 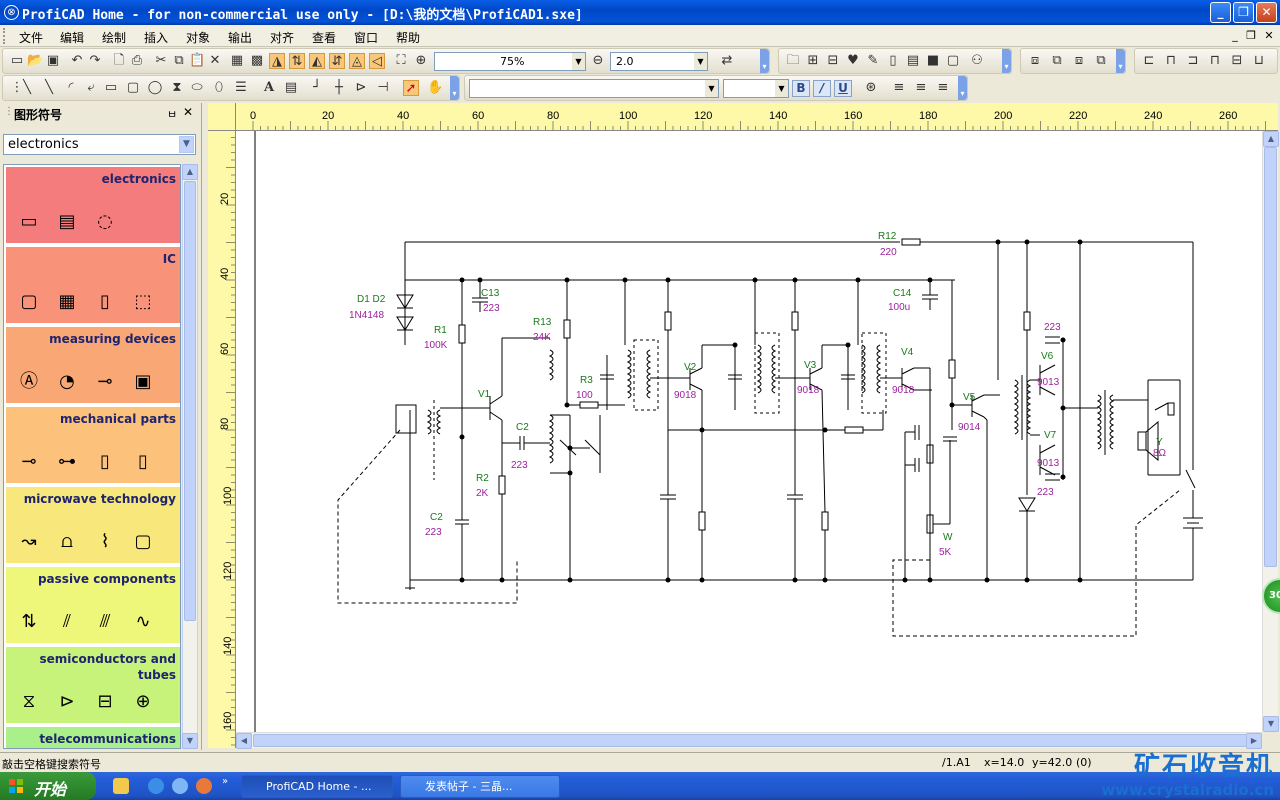 What do you see at coordinates (921, 88) in the screenshot?
I see `text-align-center-icon: ≡` at bounding box center [921, 88].